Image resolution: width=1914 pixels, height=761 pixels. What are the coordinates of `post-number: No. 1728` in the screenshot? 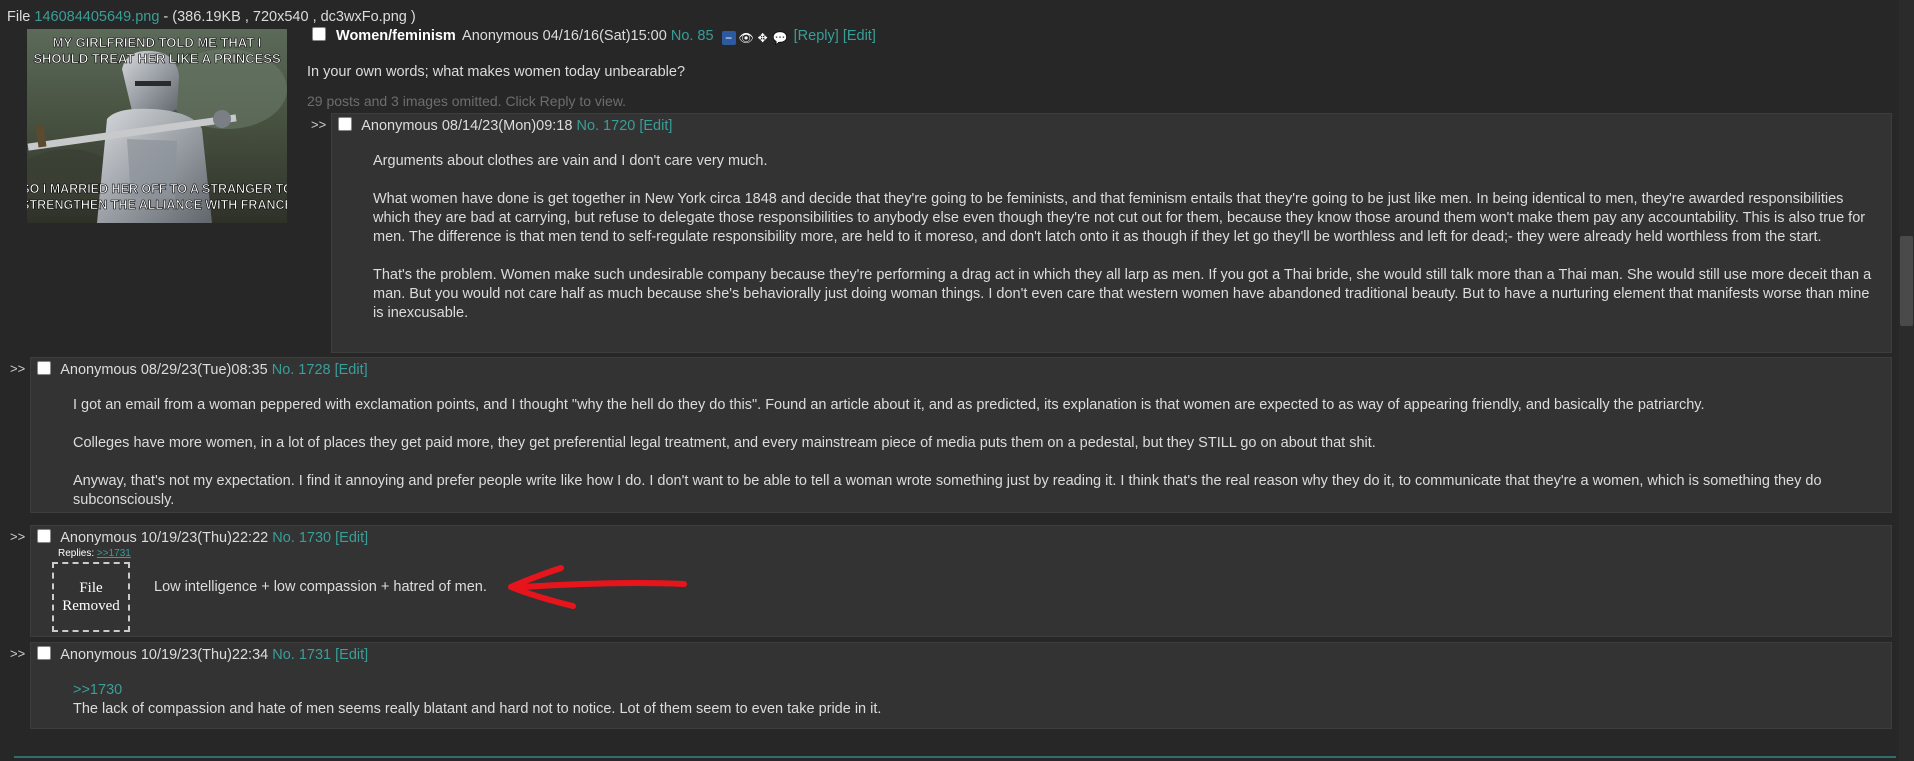 It's located at (301, 370).